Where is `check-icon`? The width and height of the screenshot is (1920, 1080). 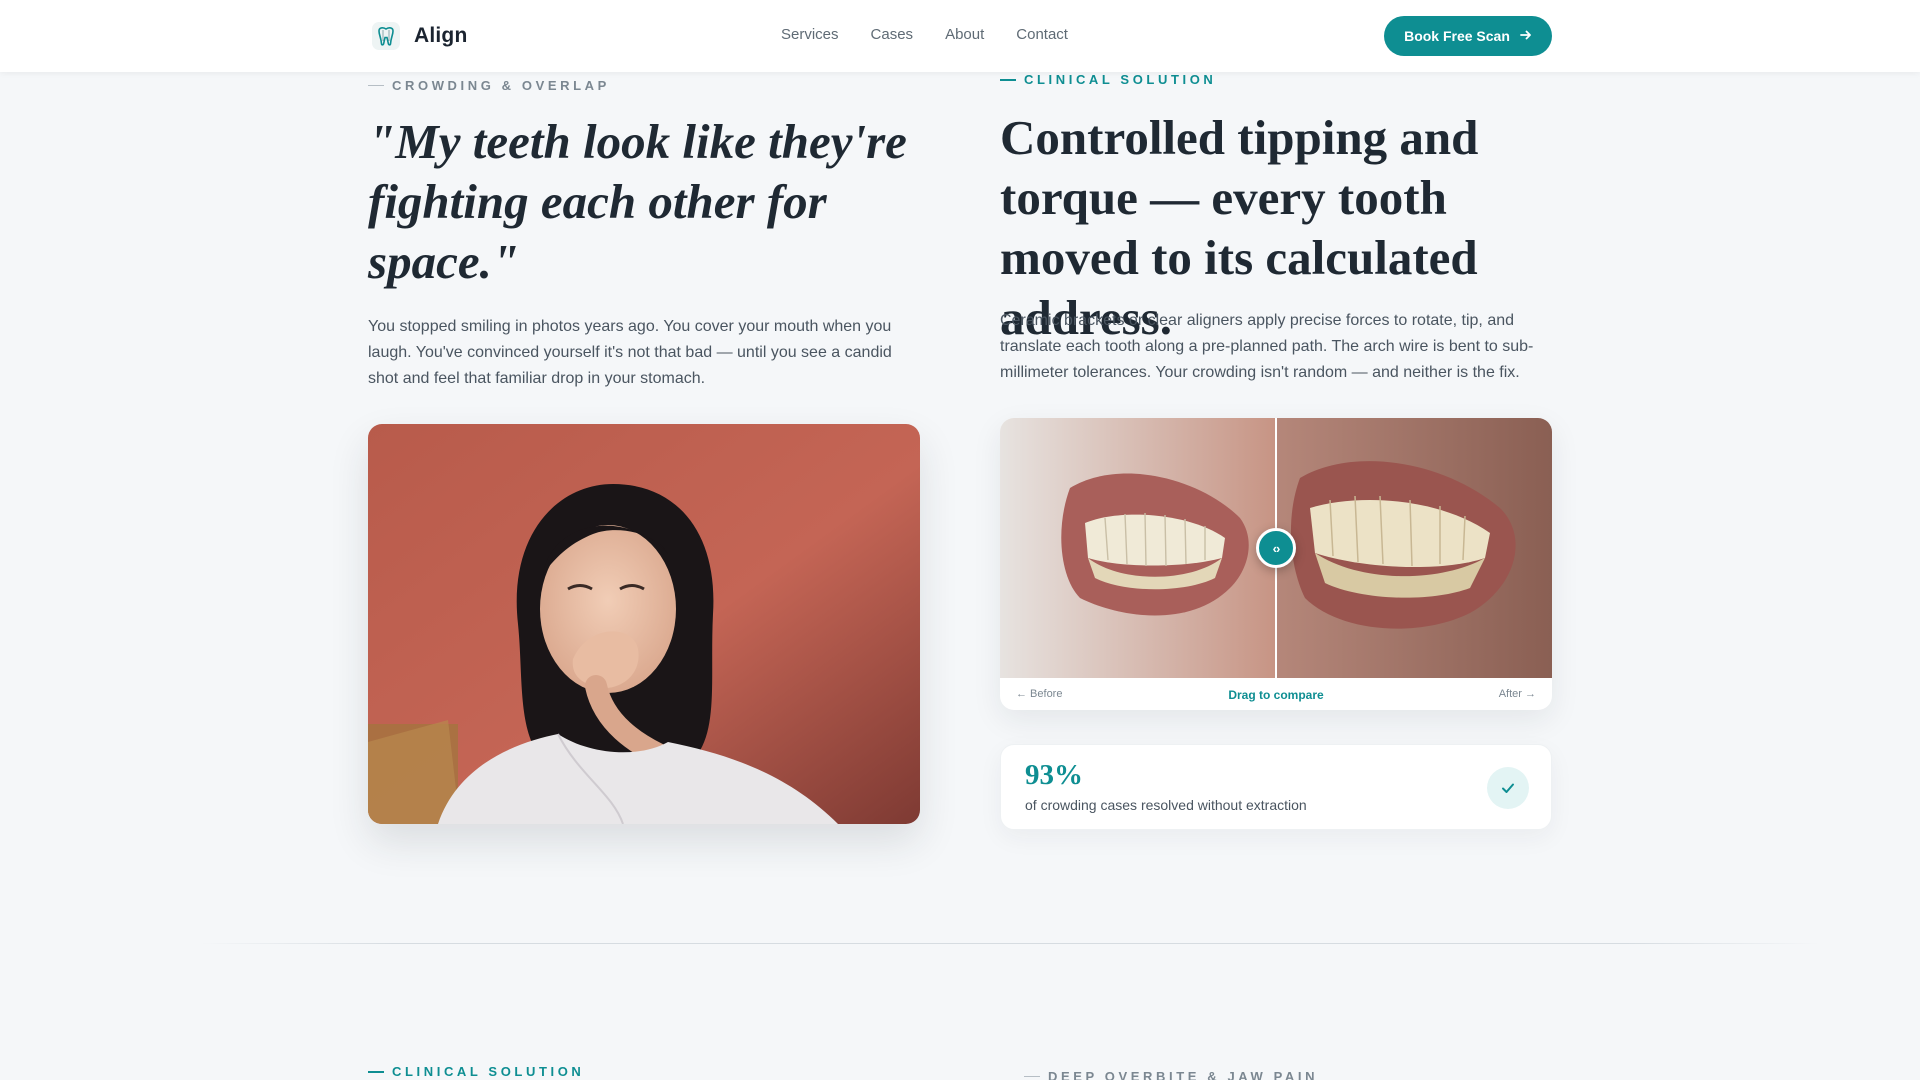
check-icon is located at coordinates (1508, 788).